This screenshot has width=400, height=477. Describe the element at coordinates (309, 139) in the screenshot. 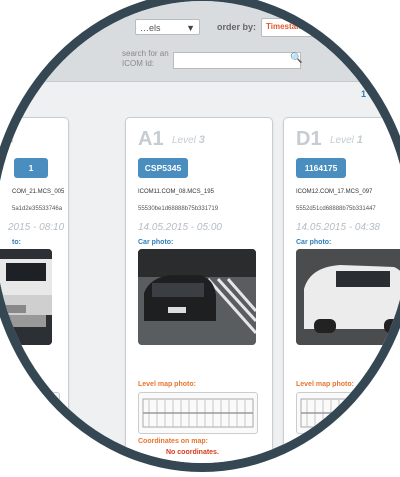

I see `slot-label: D1` at that location.